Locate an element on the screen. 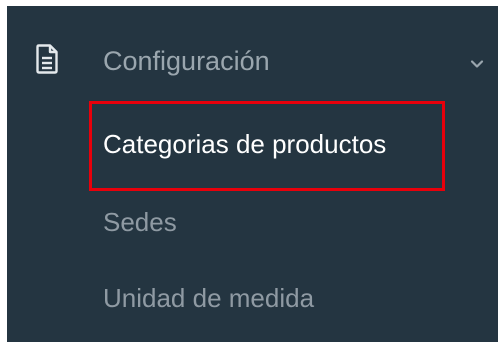 The image size is (498, 348). submenu-item-sedes: Sedes is located at coordinates (140, 222).